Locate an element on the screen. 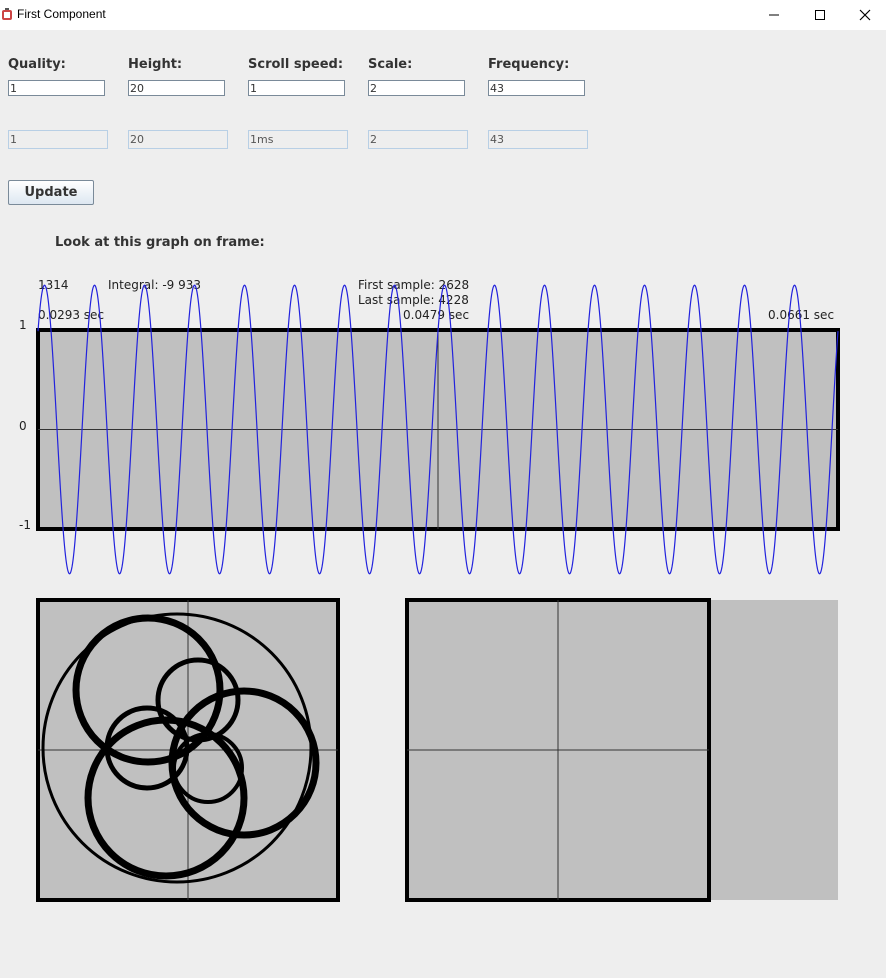 This screenshot has height=978, width=886. close-button is located at coordinates (864, 15).